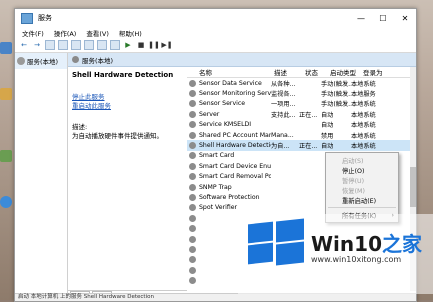 Image resolution: width=433 pixels, height=302 pixels. Describe the element at coordinates (102, 45) in the screenshot. I see `help-icon` at that location.